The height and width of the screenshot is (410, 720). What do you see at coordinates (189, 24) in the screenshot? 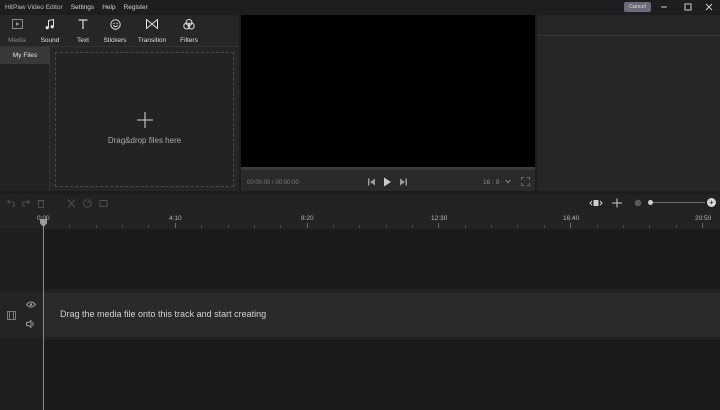
I see `filters-icon` at bounding box center [189, 24].